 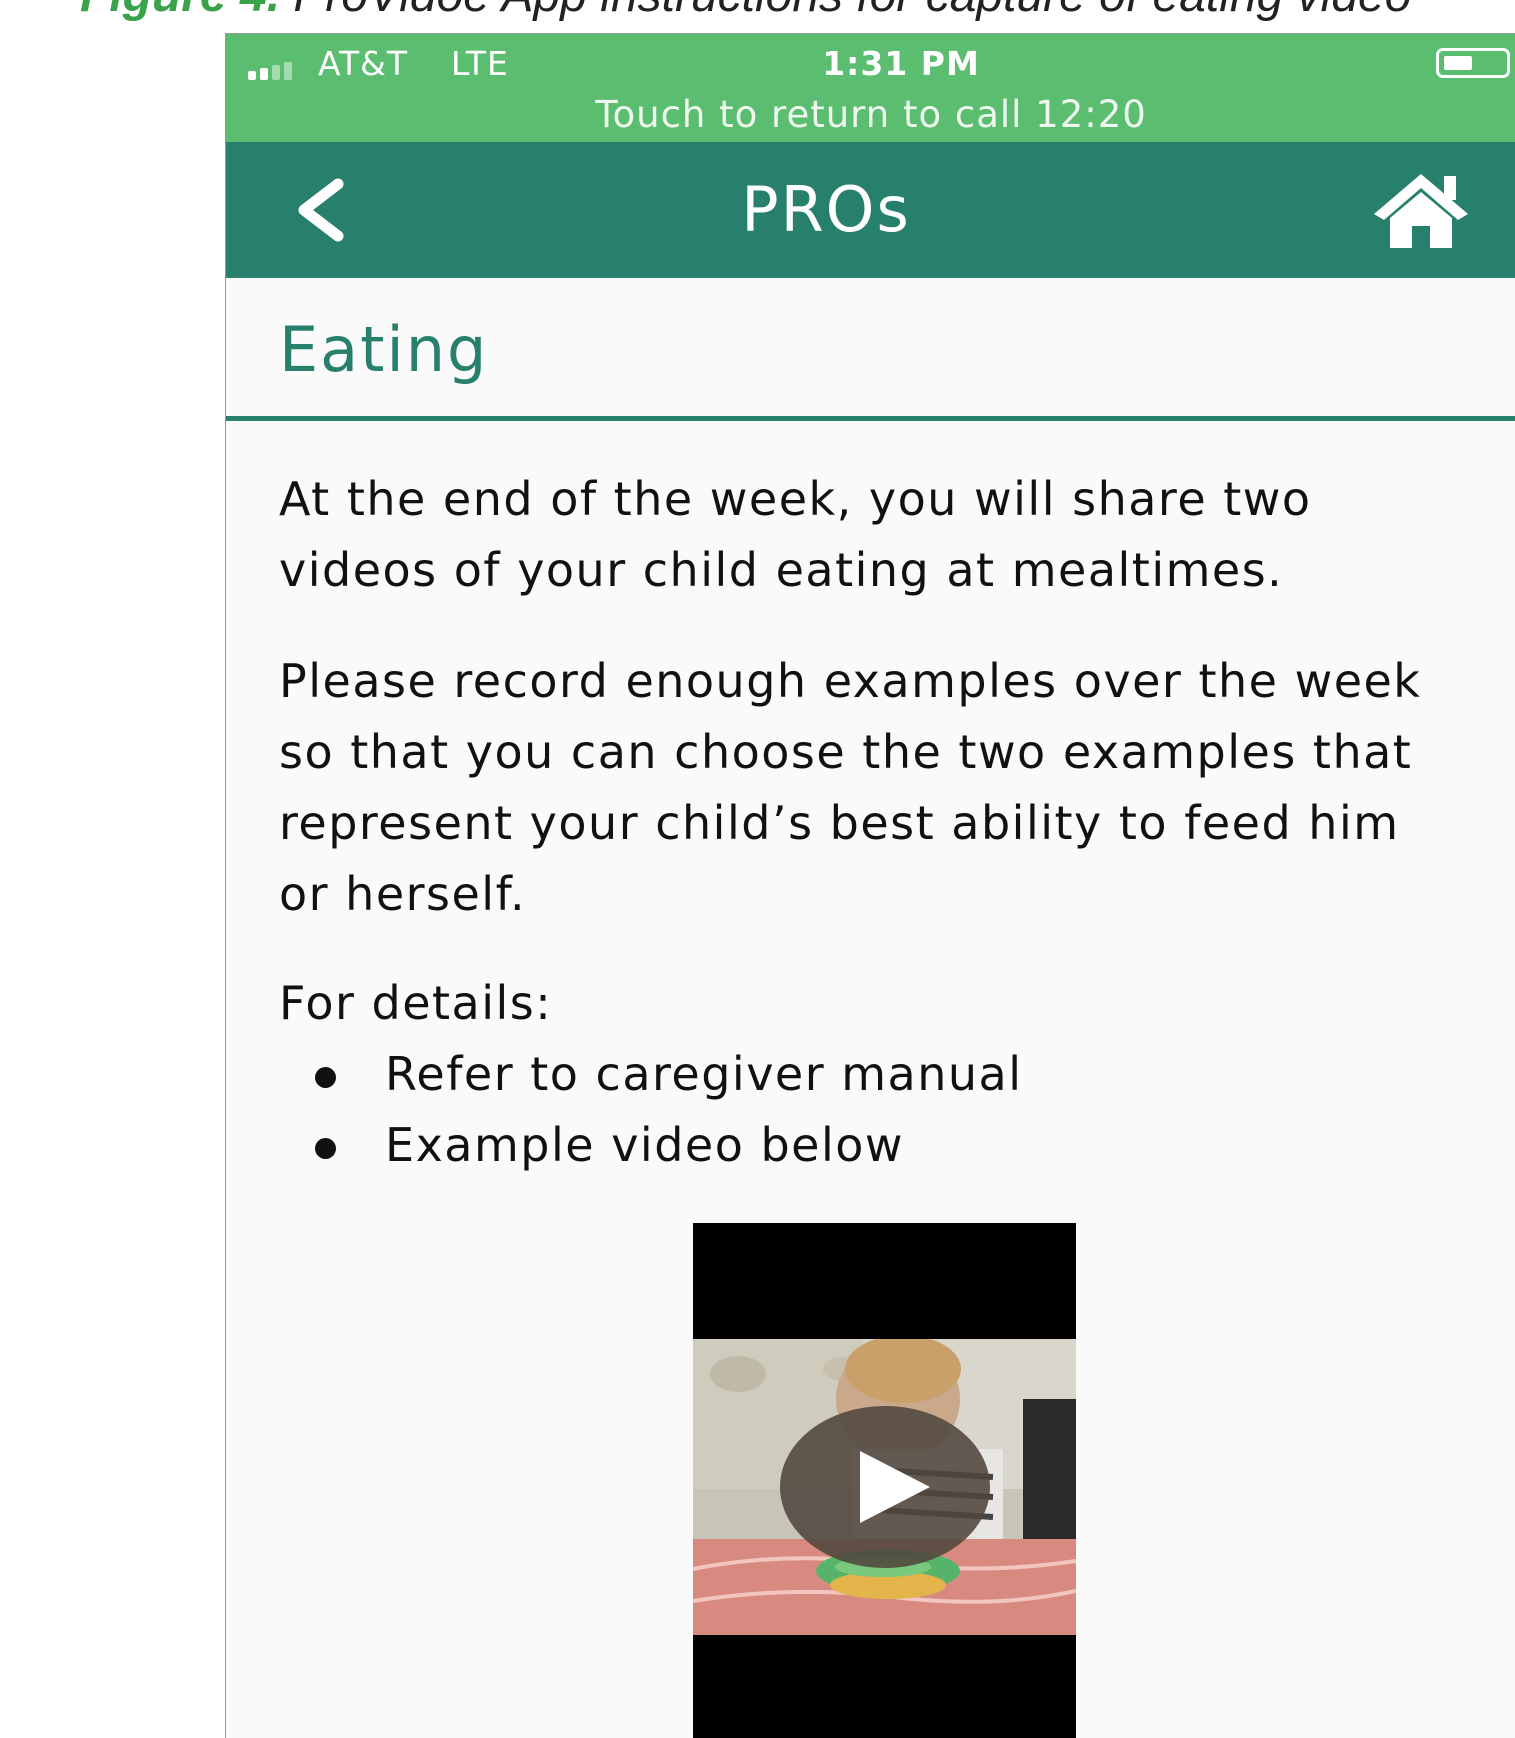 What do you see at coordinates (278, 71) in the screenshot?
I see `signal-strength-icon` at bounding box center [278, 71].